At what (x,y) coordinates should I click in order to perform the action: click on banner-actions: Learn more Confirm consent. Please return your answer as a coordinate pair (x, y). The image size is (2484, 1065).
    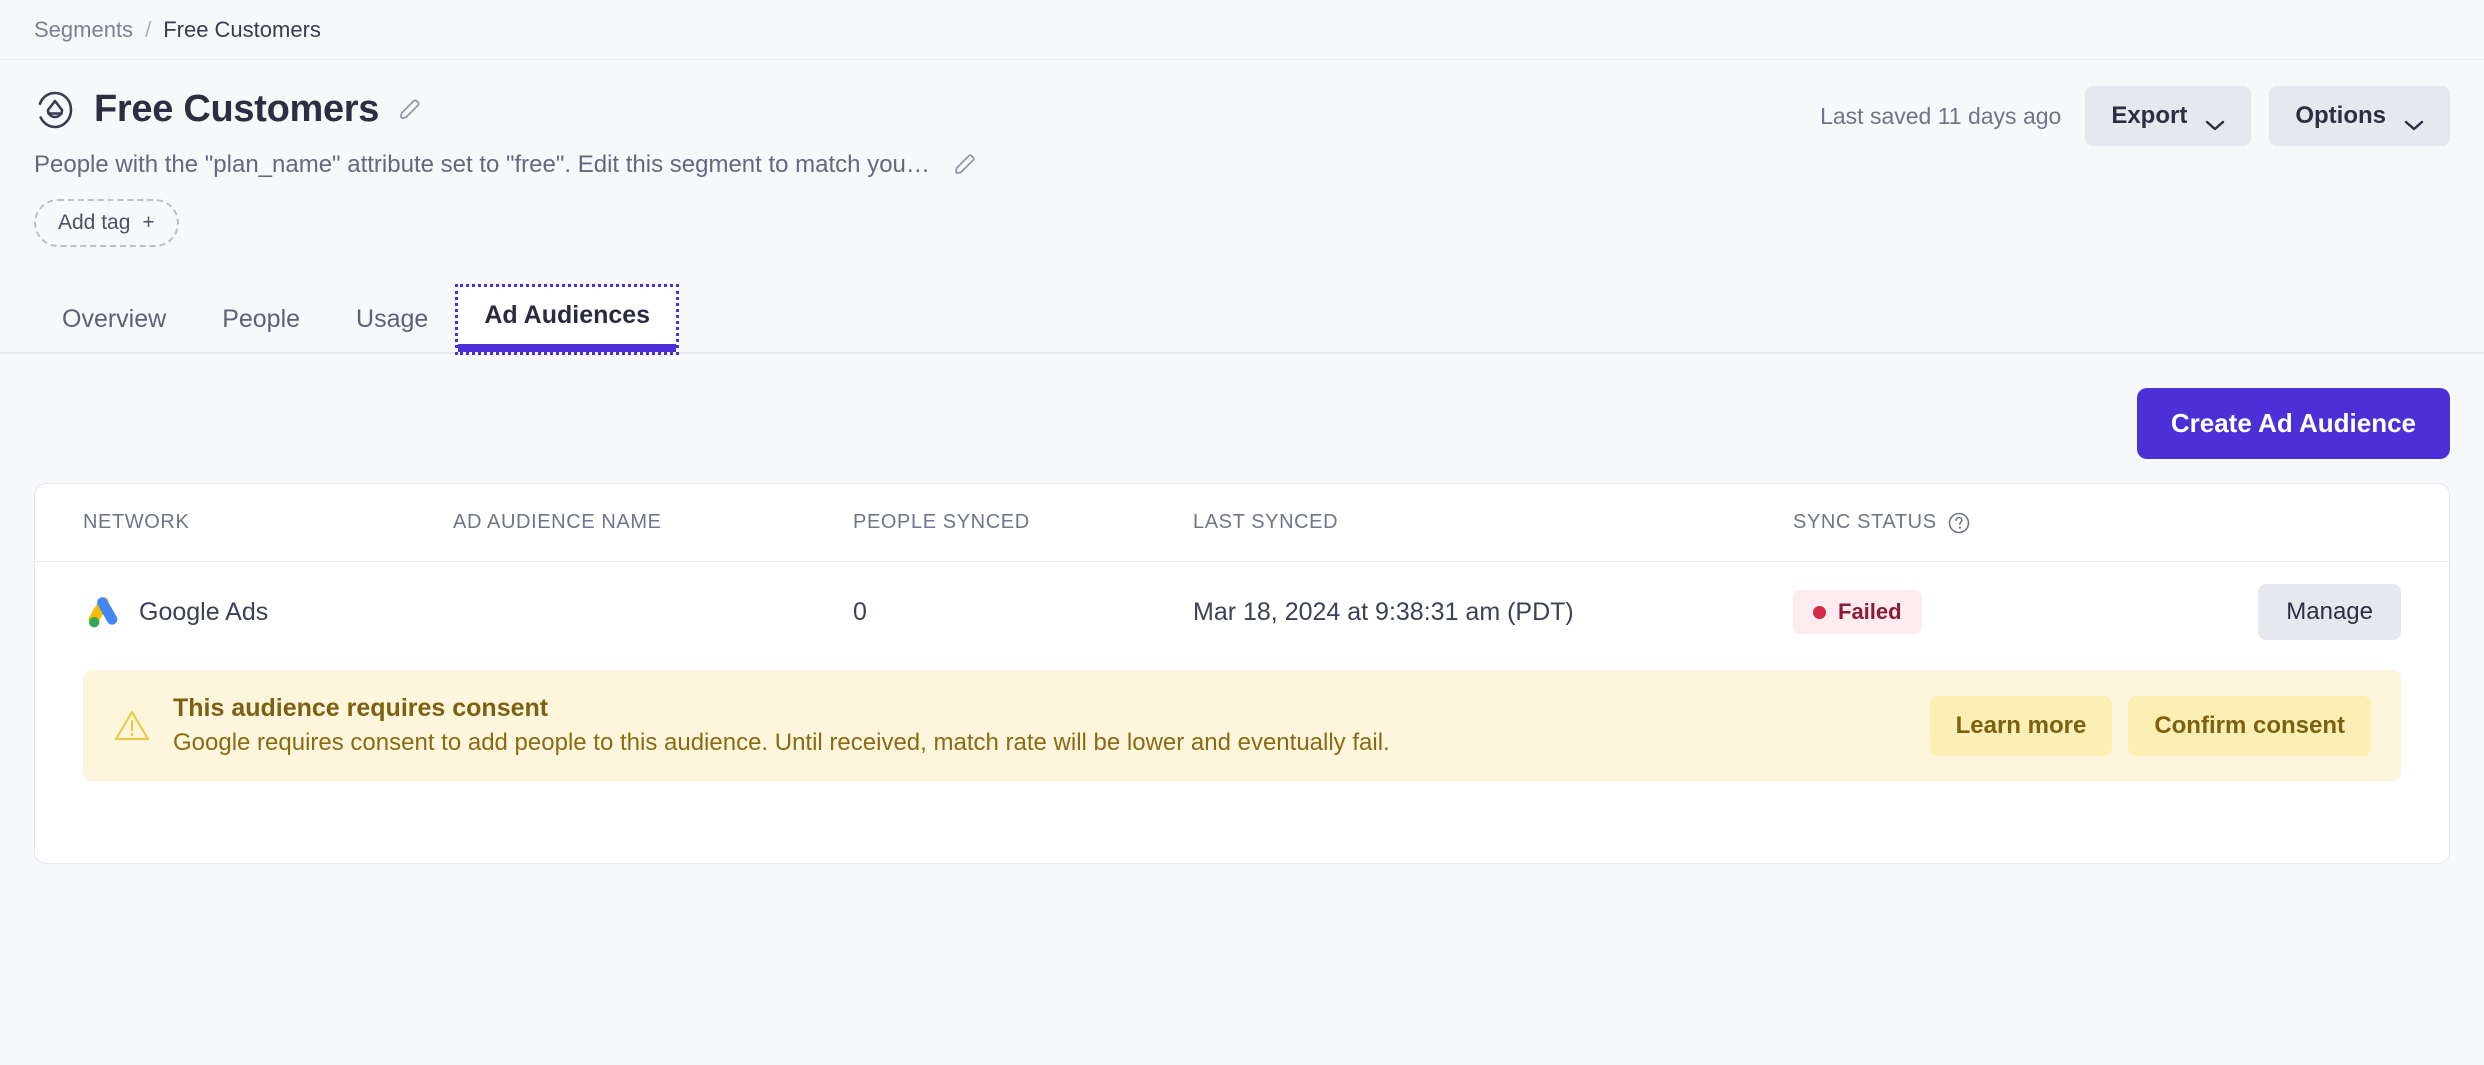
    Looking at the image, I should click on (2150, 725).